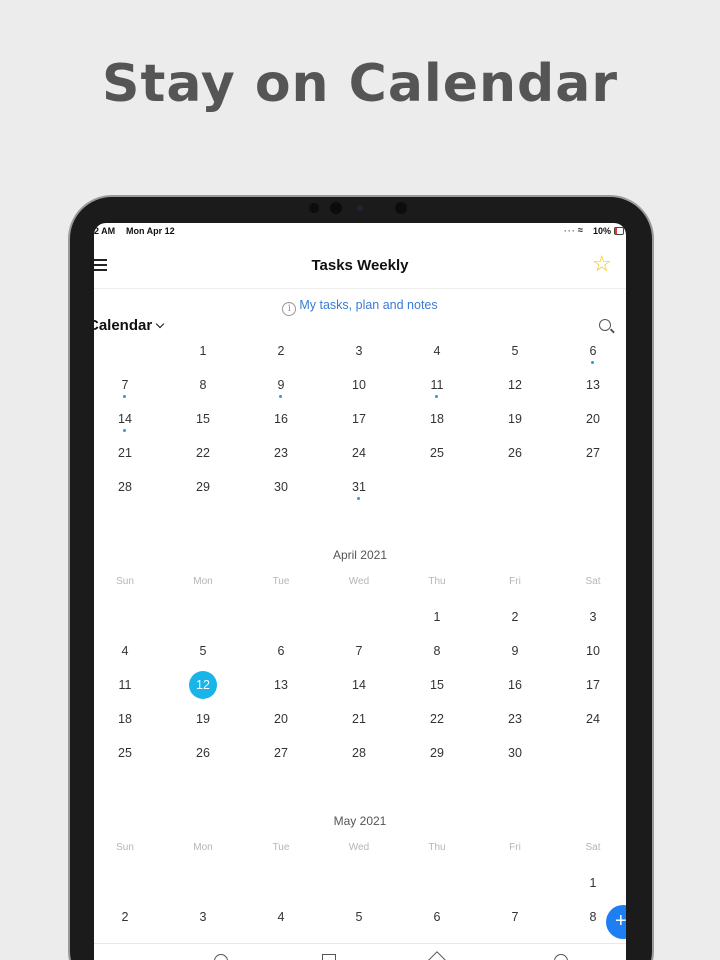  I want to click on info-link: i My tasks, plan and notes, so click(360, 307).